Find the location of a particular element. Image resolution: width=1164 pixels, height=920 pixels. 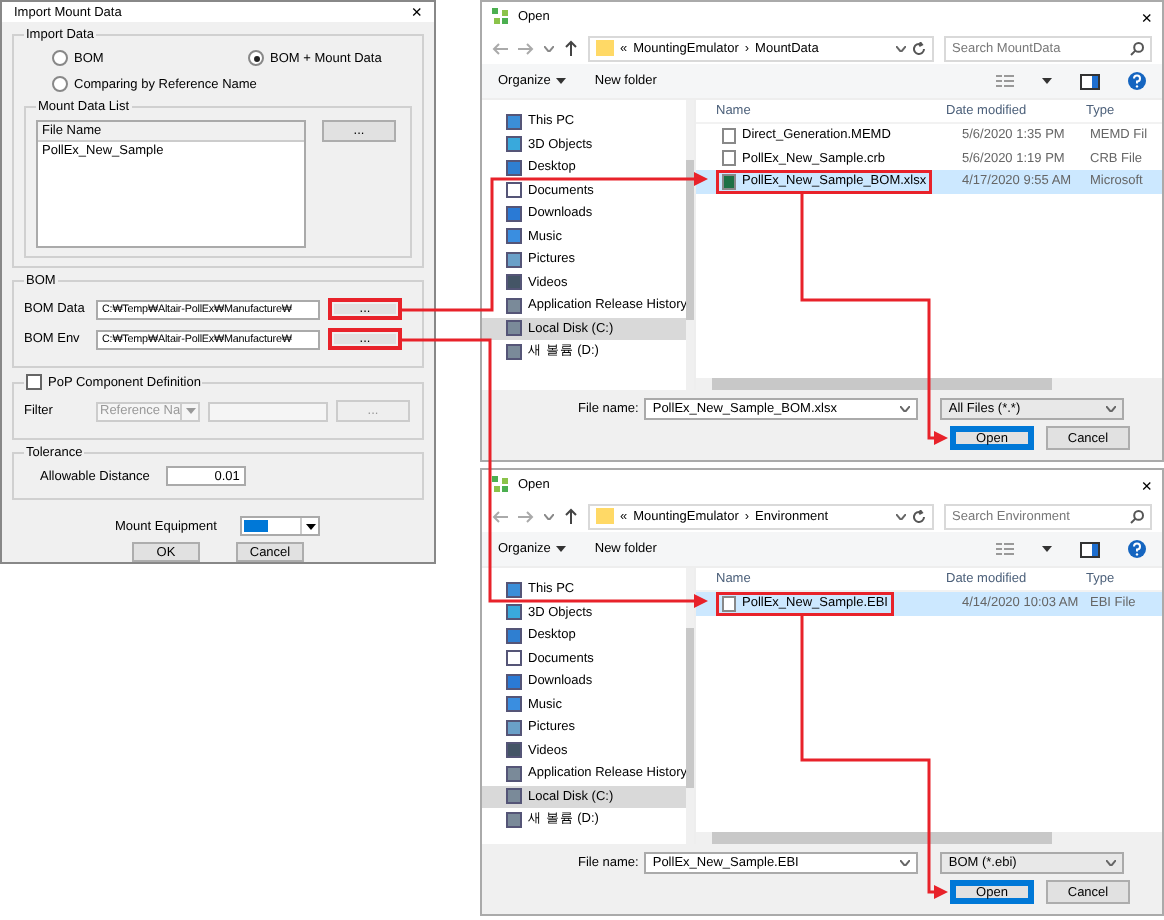

equipment-dropdown is located at coordinates (280, 526).